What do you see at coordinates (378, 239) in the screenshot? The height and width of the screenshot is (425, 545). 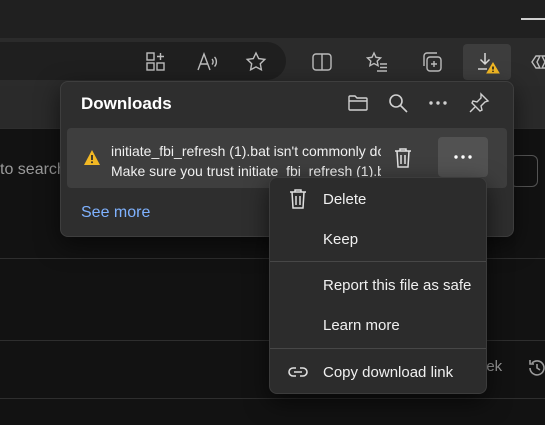 I see `menu-item-keep: Keep` at bounding box center [378, 239].